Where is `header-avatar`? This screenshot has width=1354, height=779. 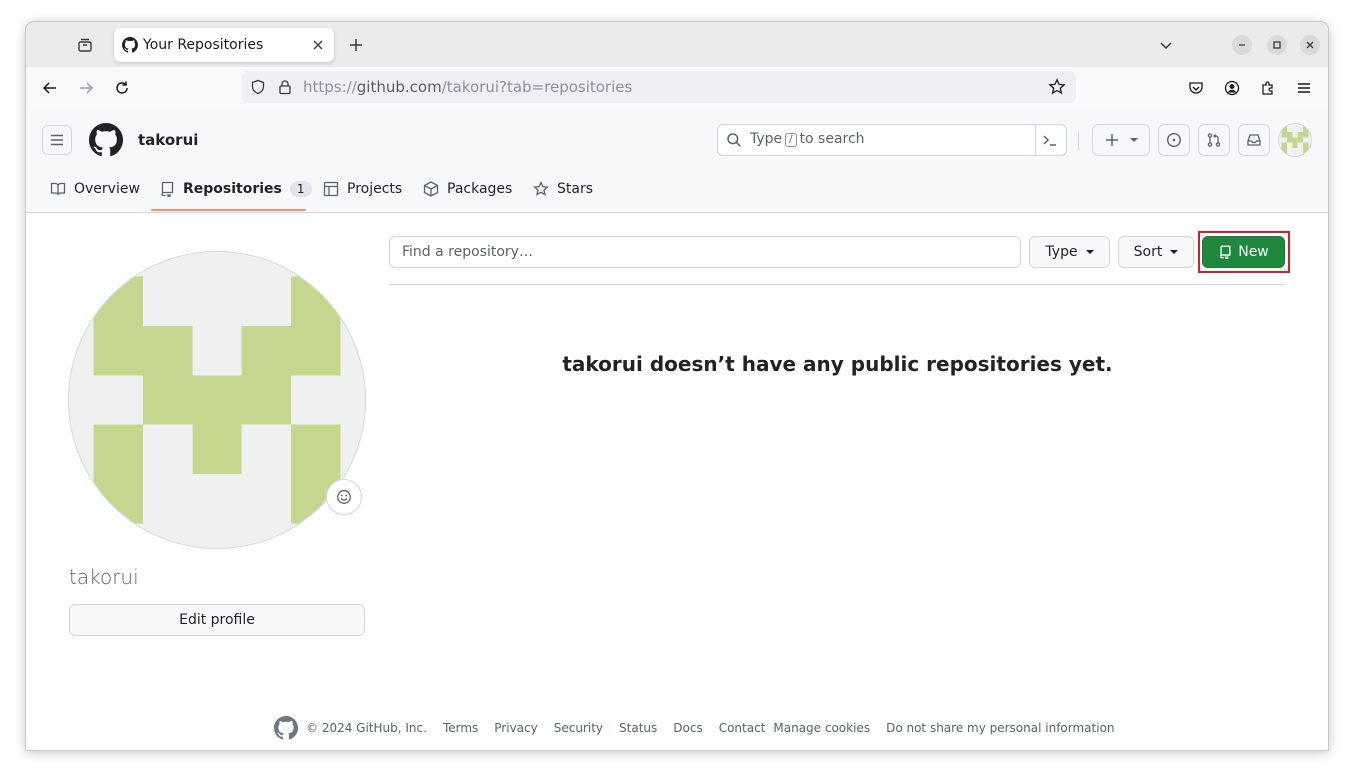
header-avatar is located at coordinates (1295, 140).